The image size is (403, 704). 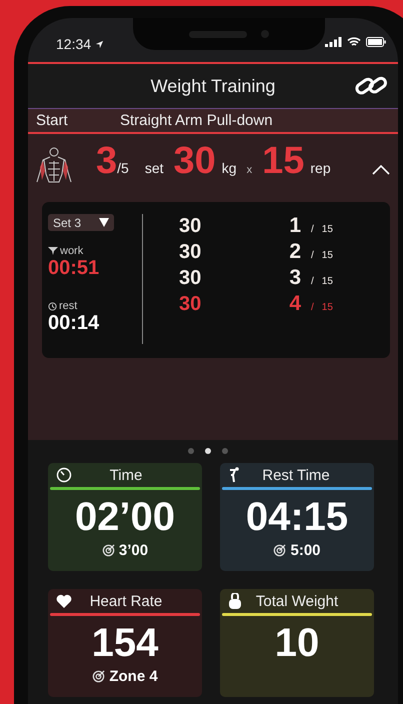 I want to click on triangle-icon, so click(x=104, y=222).